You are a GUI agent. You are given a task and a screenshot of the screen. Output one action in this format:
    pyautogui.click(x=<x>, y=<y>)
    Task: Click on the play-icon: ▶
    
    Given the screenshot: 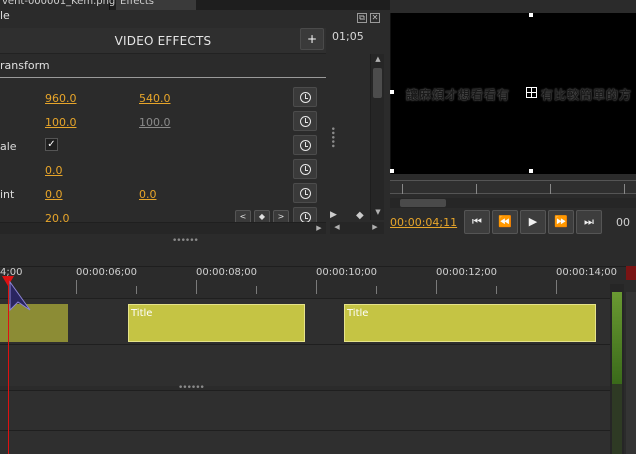 What is the action you would take?
    pyautogui.click(x=533, y=221)
    